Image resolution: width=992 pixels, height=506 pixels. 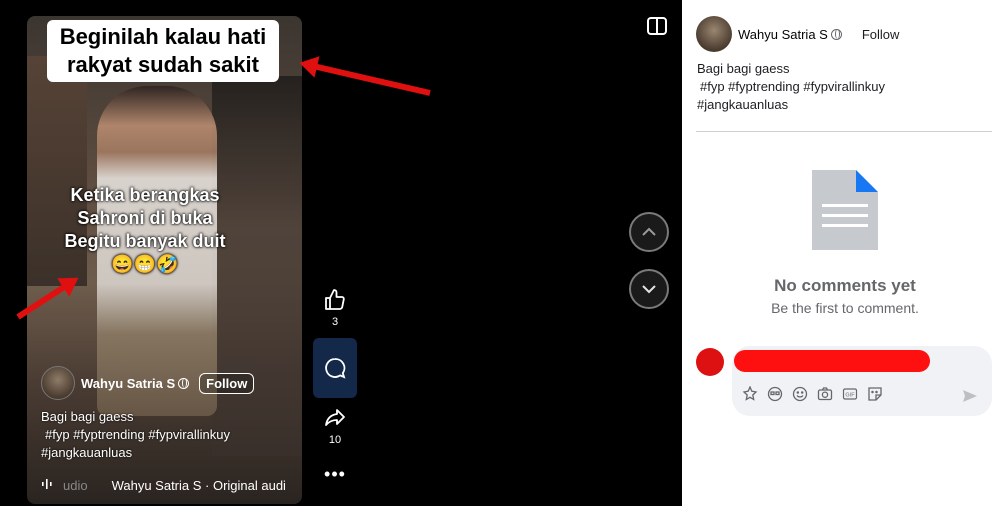 I want to click on video-author-name: Wahyu Satria S, so click(x=135, y=383).